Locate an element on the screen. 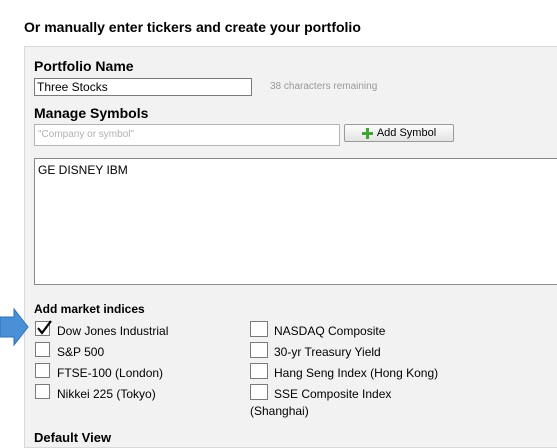  index-option-nasdaq: NASDAQ Composite is located at coordinates (318, 329).